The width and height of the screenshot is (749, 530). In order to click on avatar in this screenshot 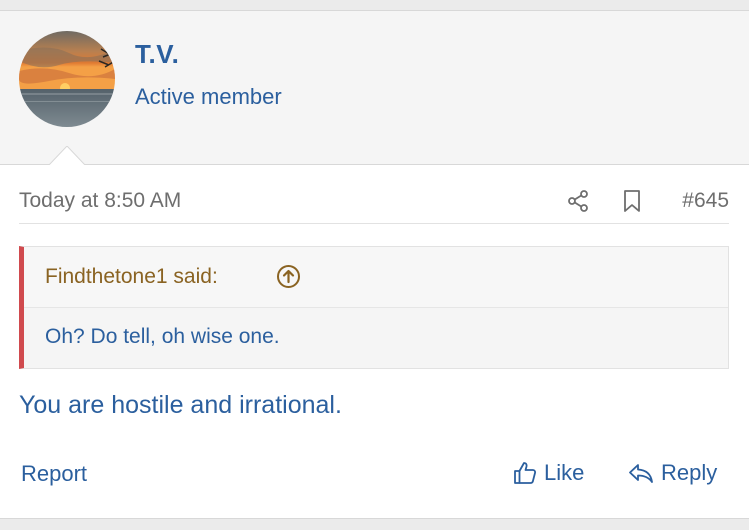, I will do `click(67, 79)`.